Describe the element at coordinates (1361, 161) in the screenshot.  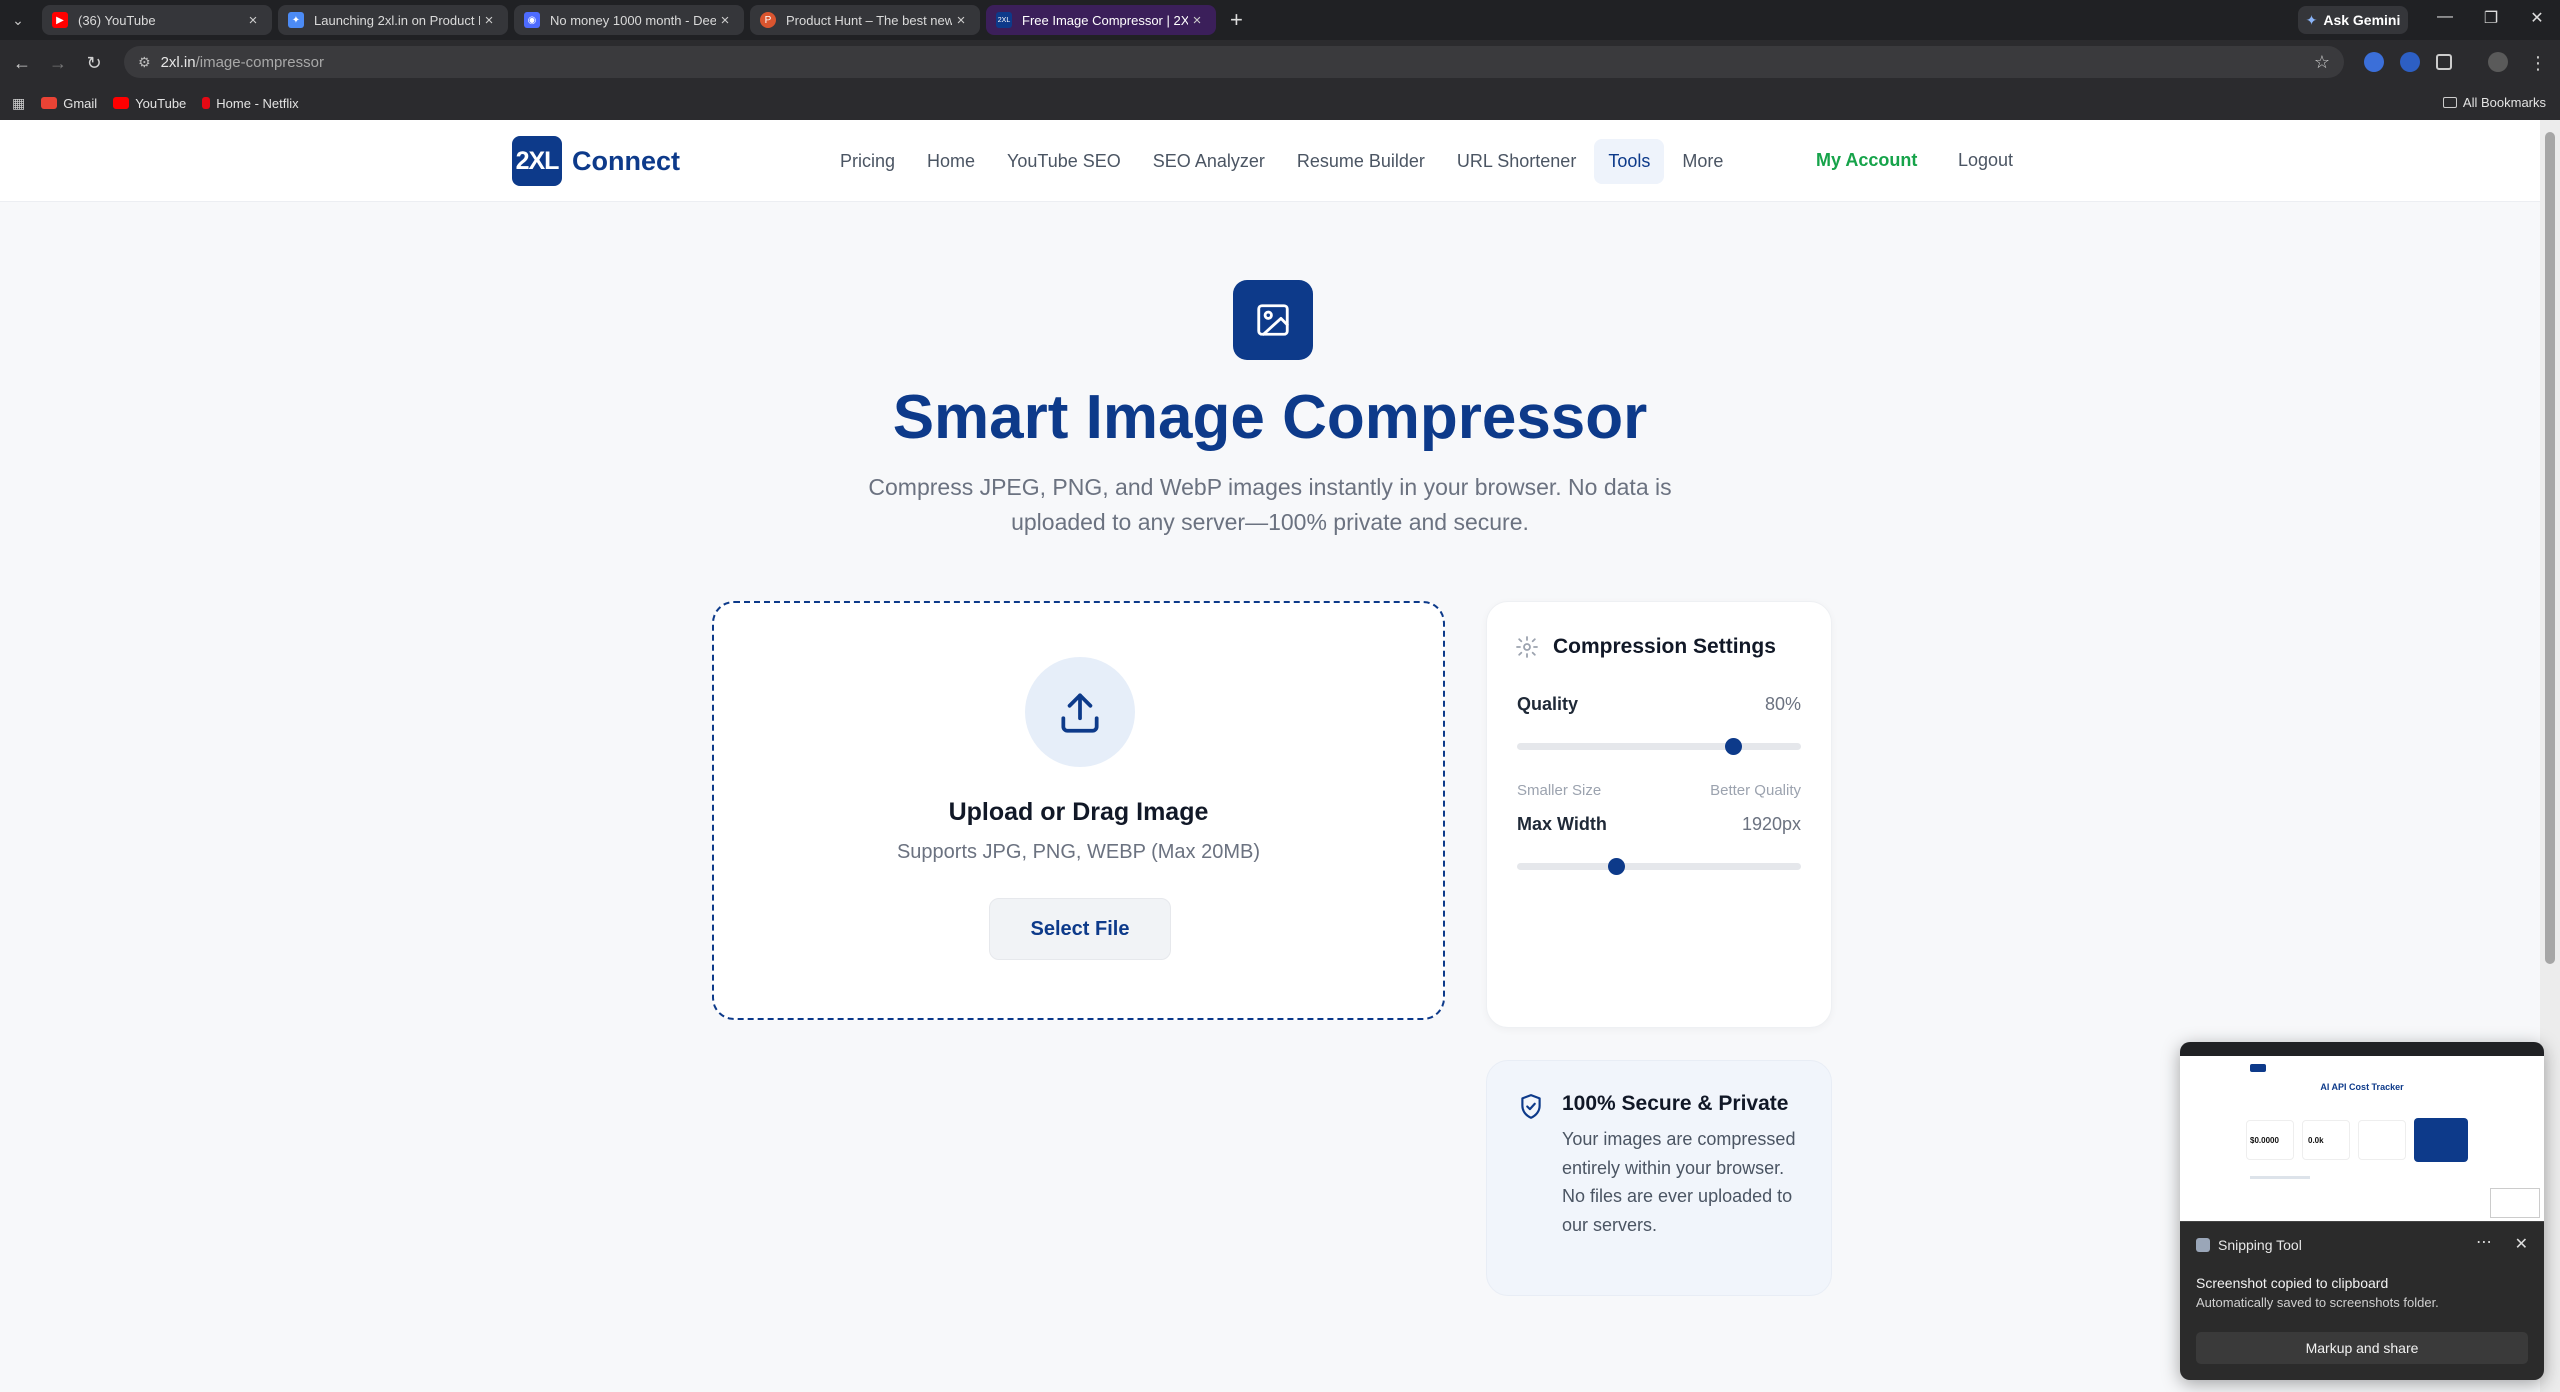
I see `nav-resume-builder: Resume Builder` at that location.